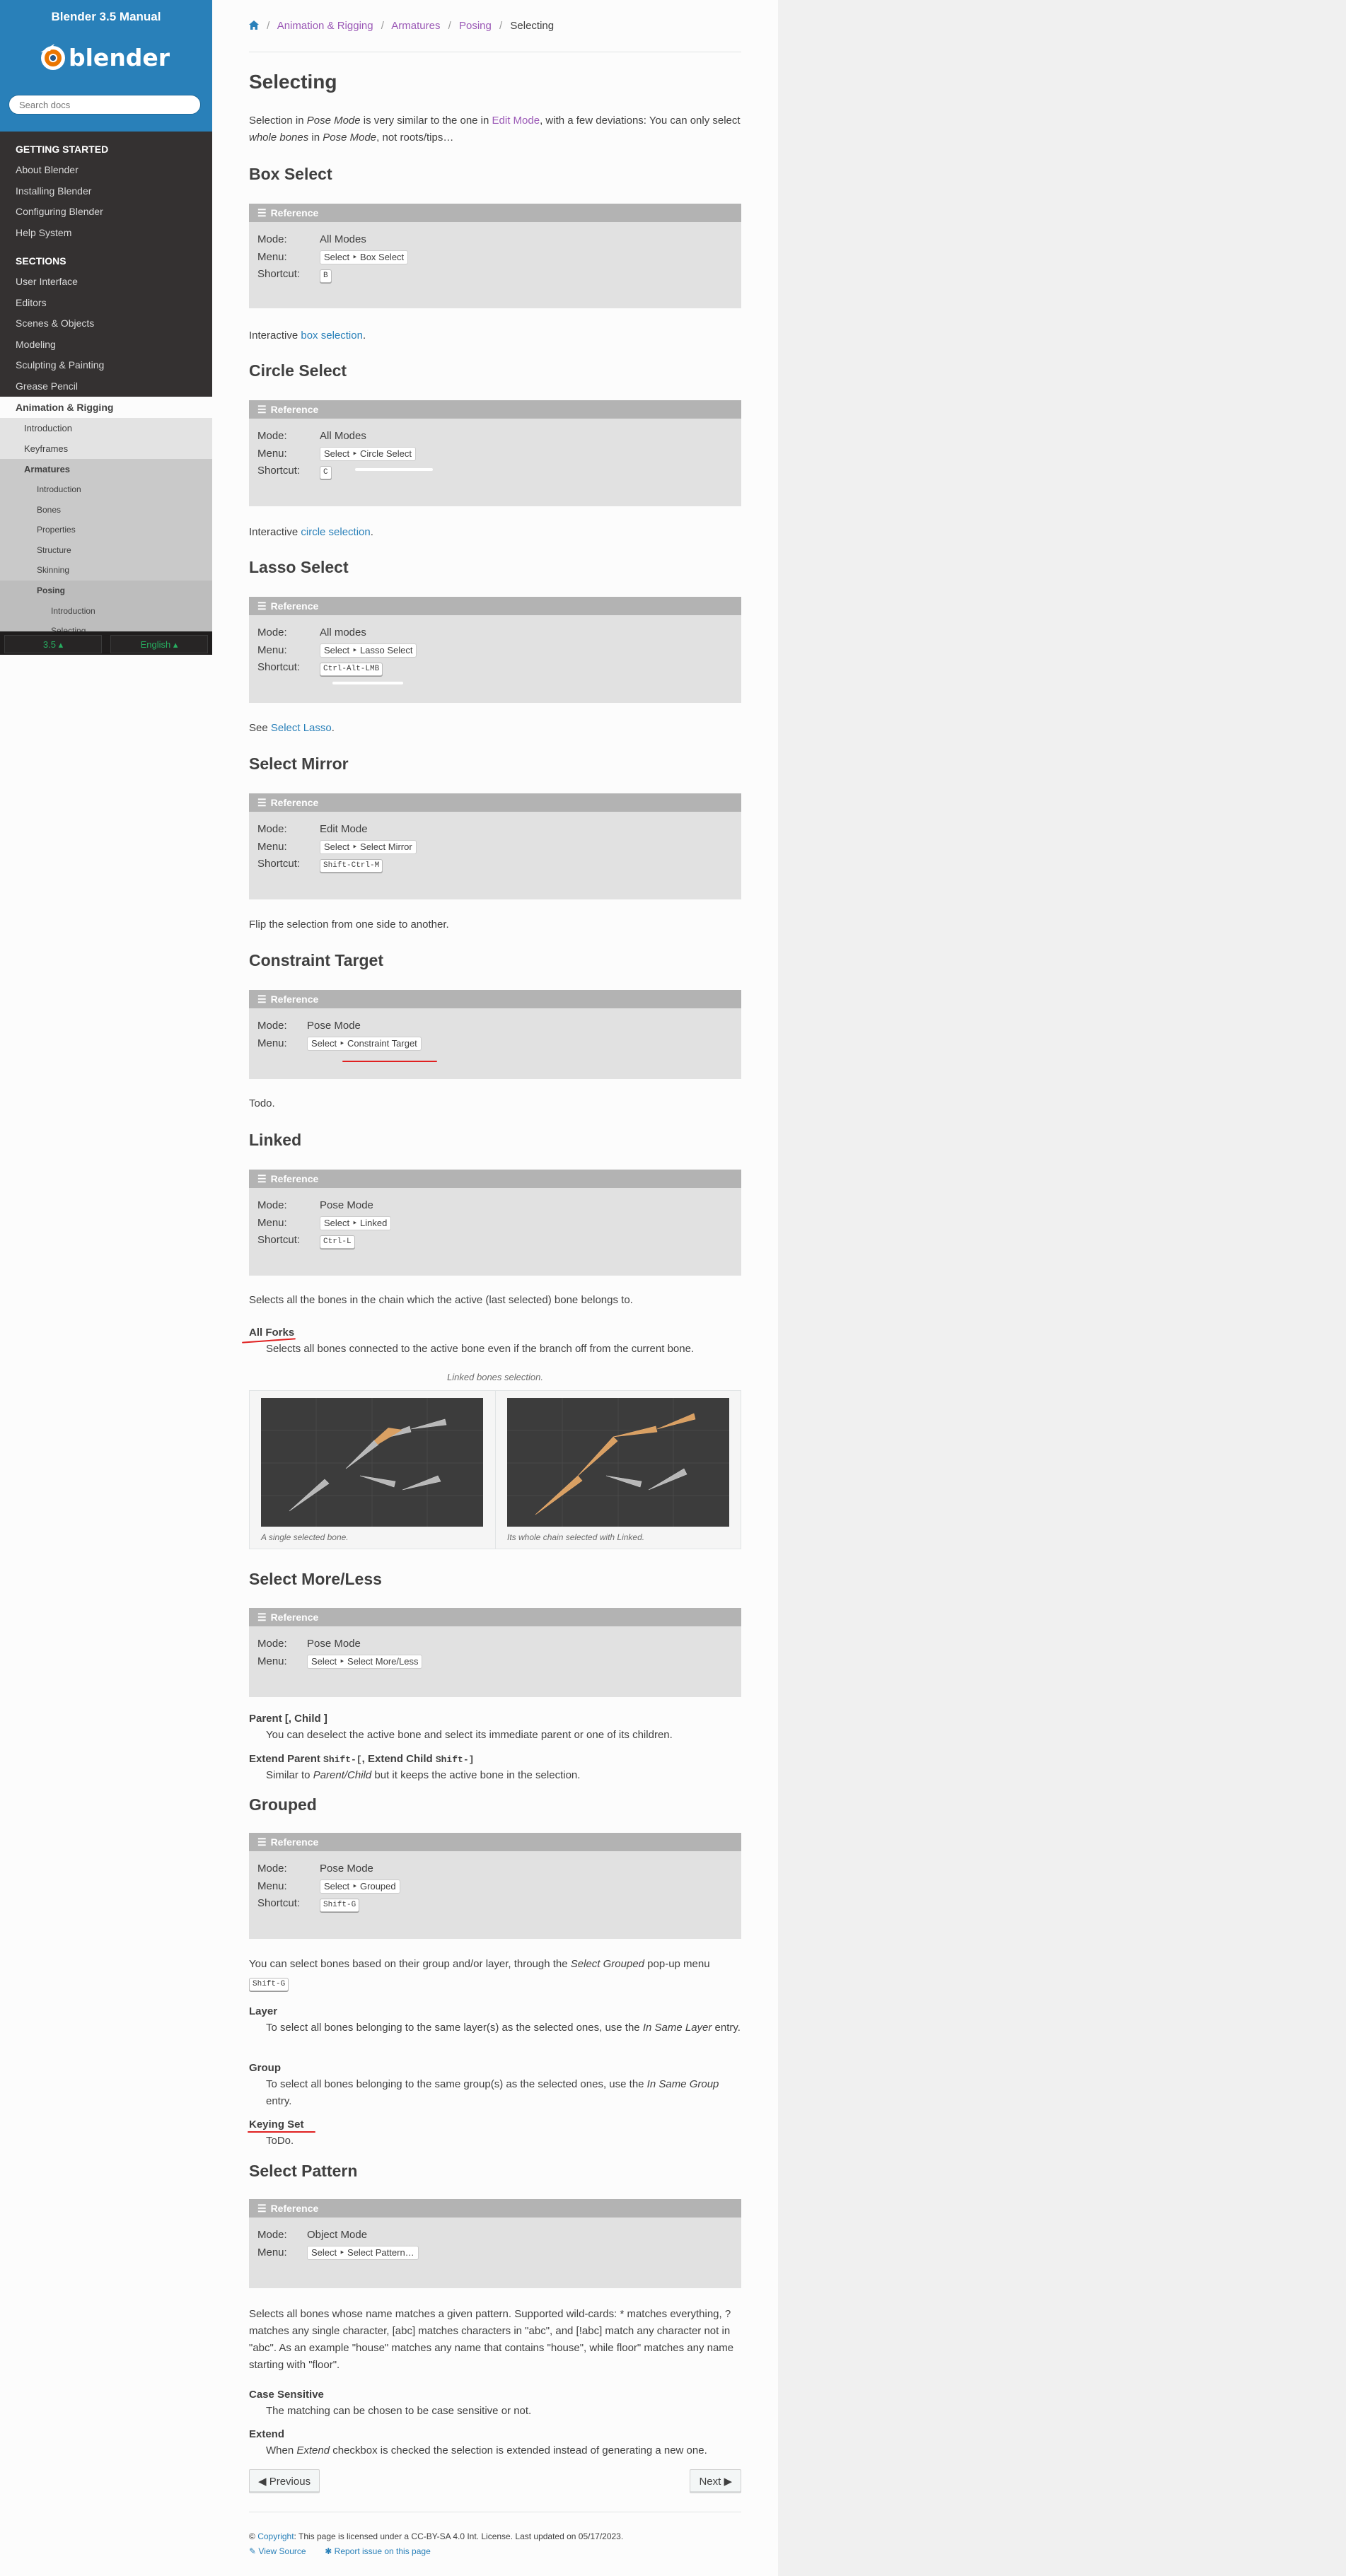 This screenshot has width=1346, height=2576. I want to click on nav-skinning: Skinning, so click(106, 570).